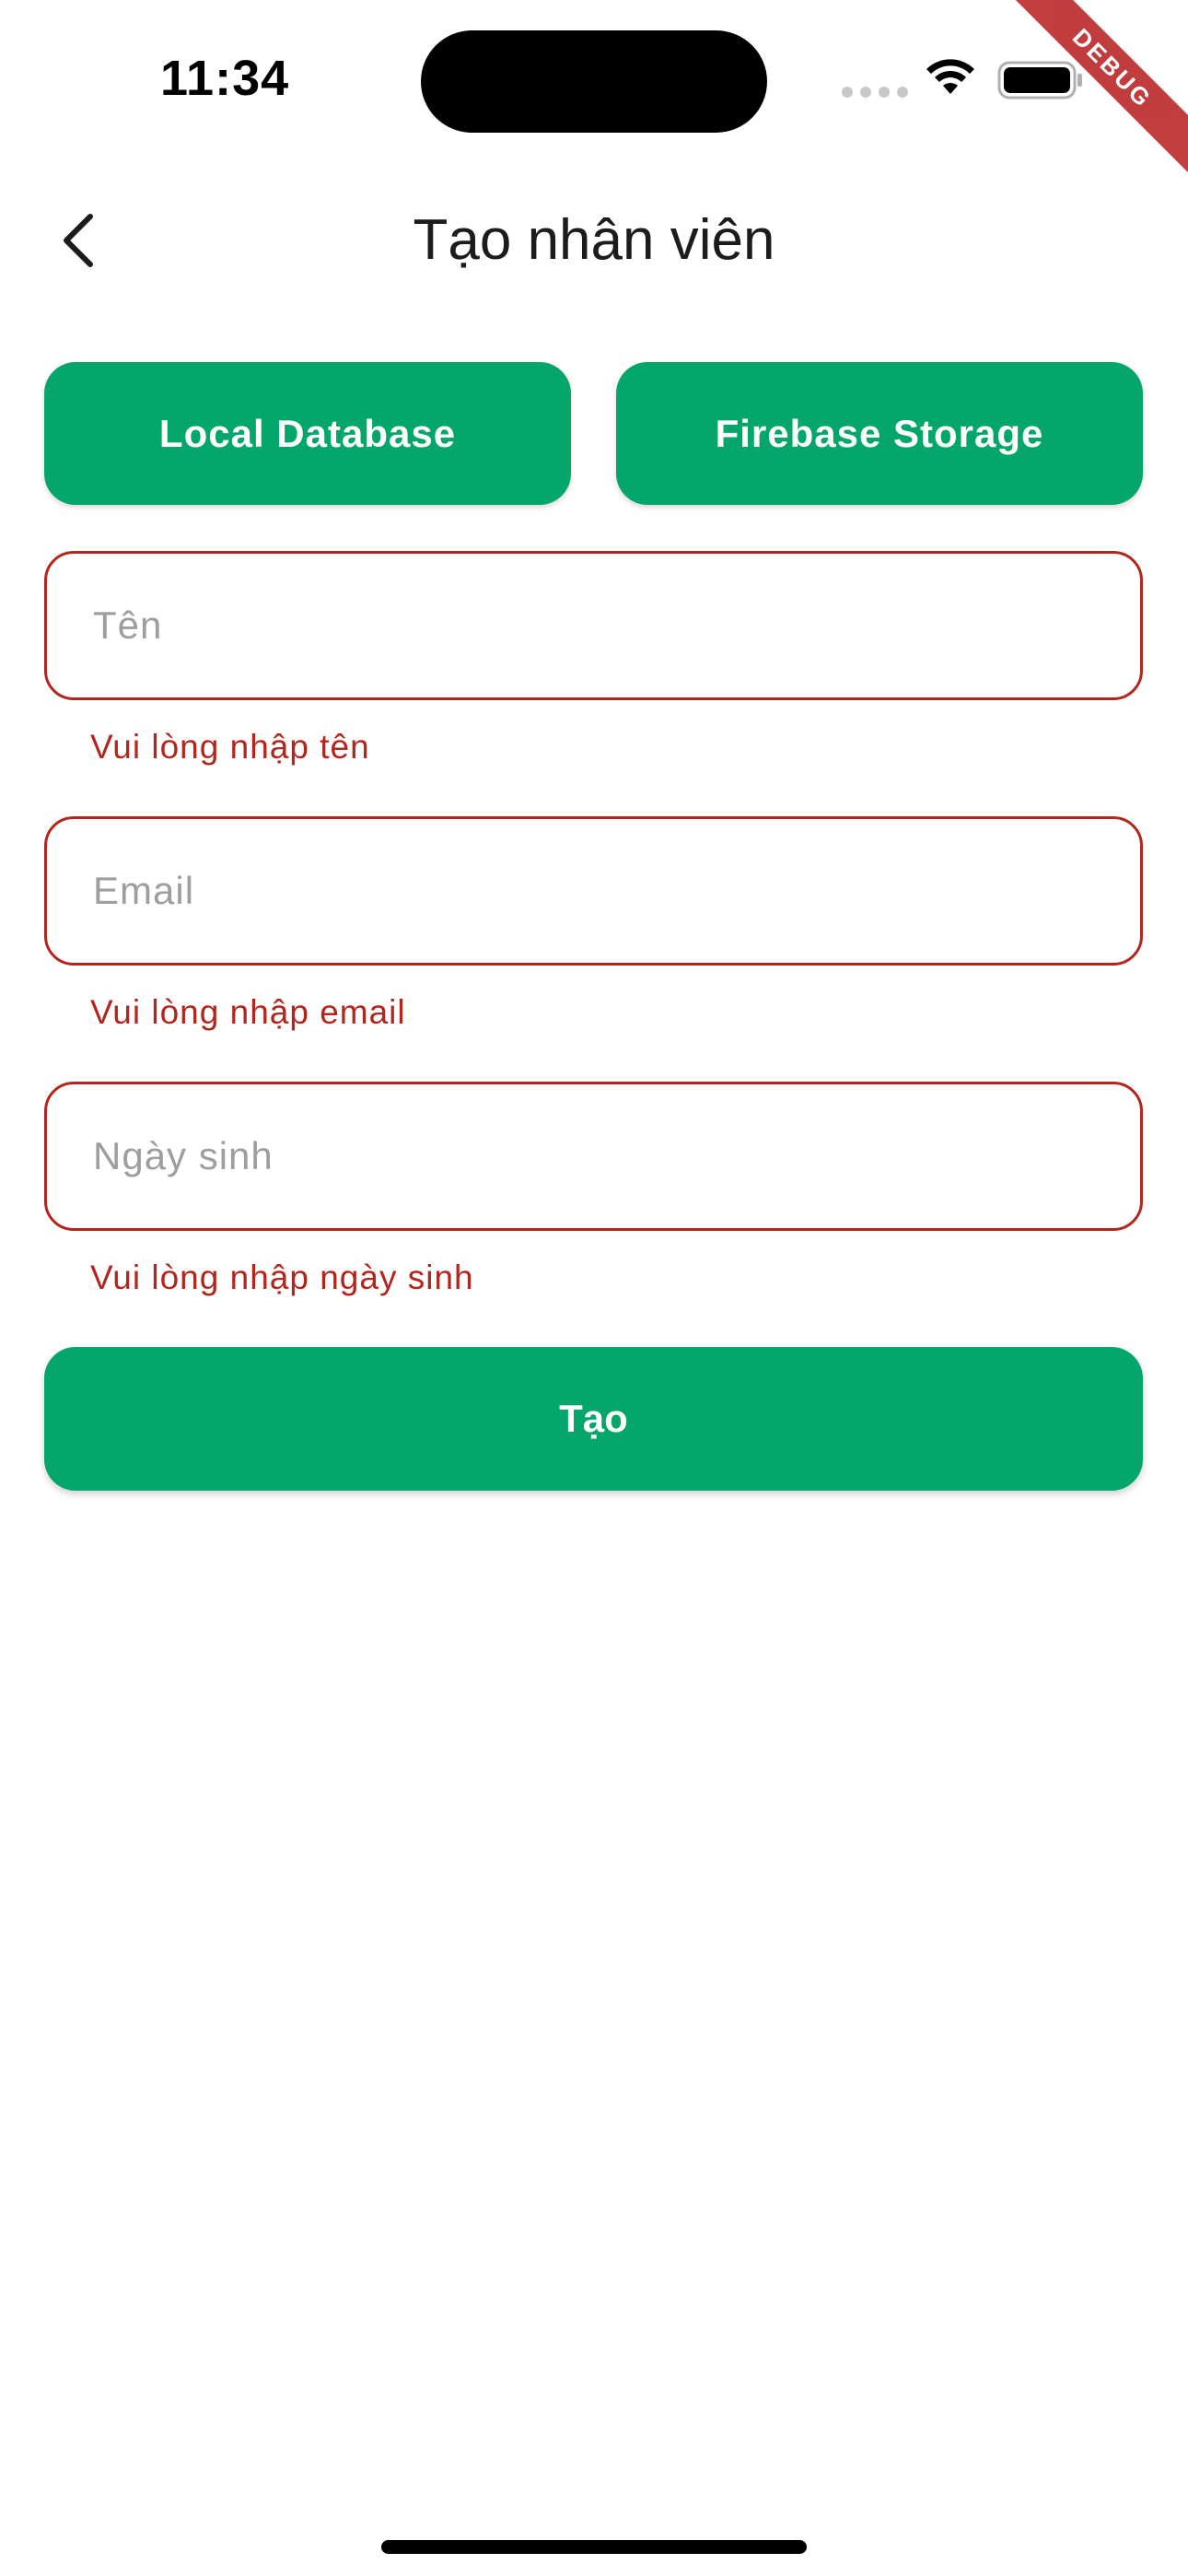 The height and width of the screenshot is (2576, 1188). I want to click on name-field, so click(593, 625).